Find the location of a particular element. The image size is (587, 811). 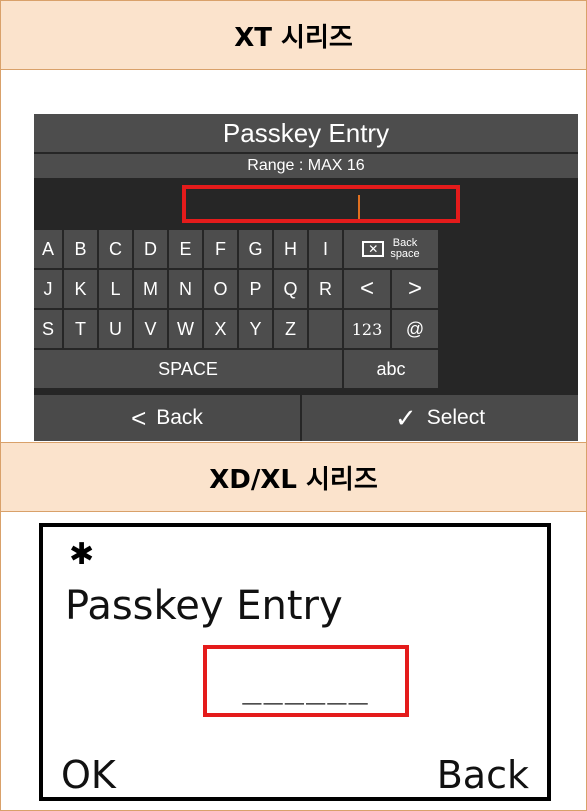

at-key: @ is located at coordinates (415, 329).